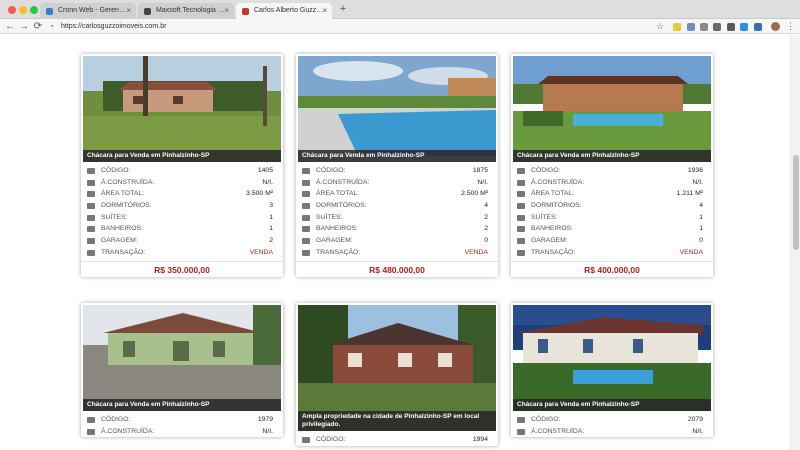 This screenshot has height=450, width=800. I want to click on forward-arrow-icon: →, so click(24, 26).